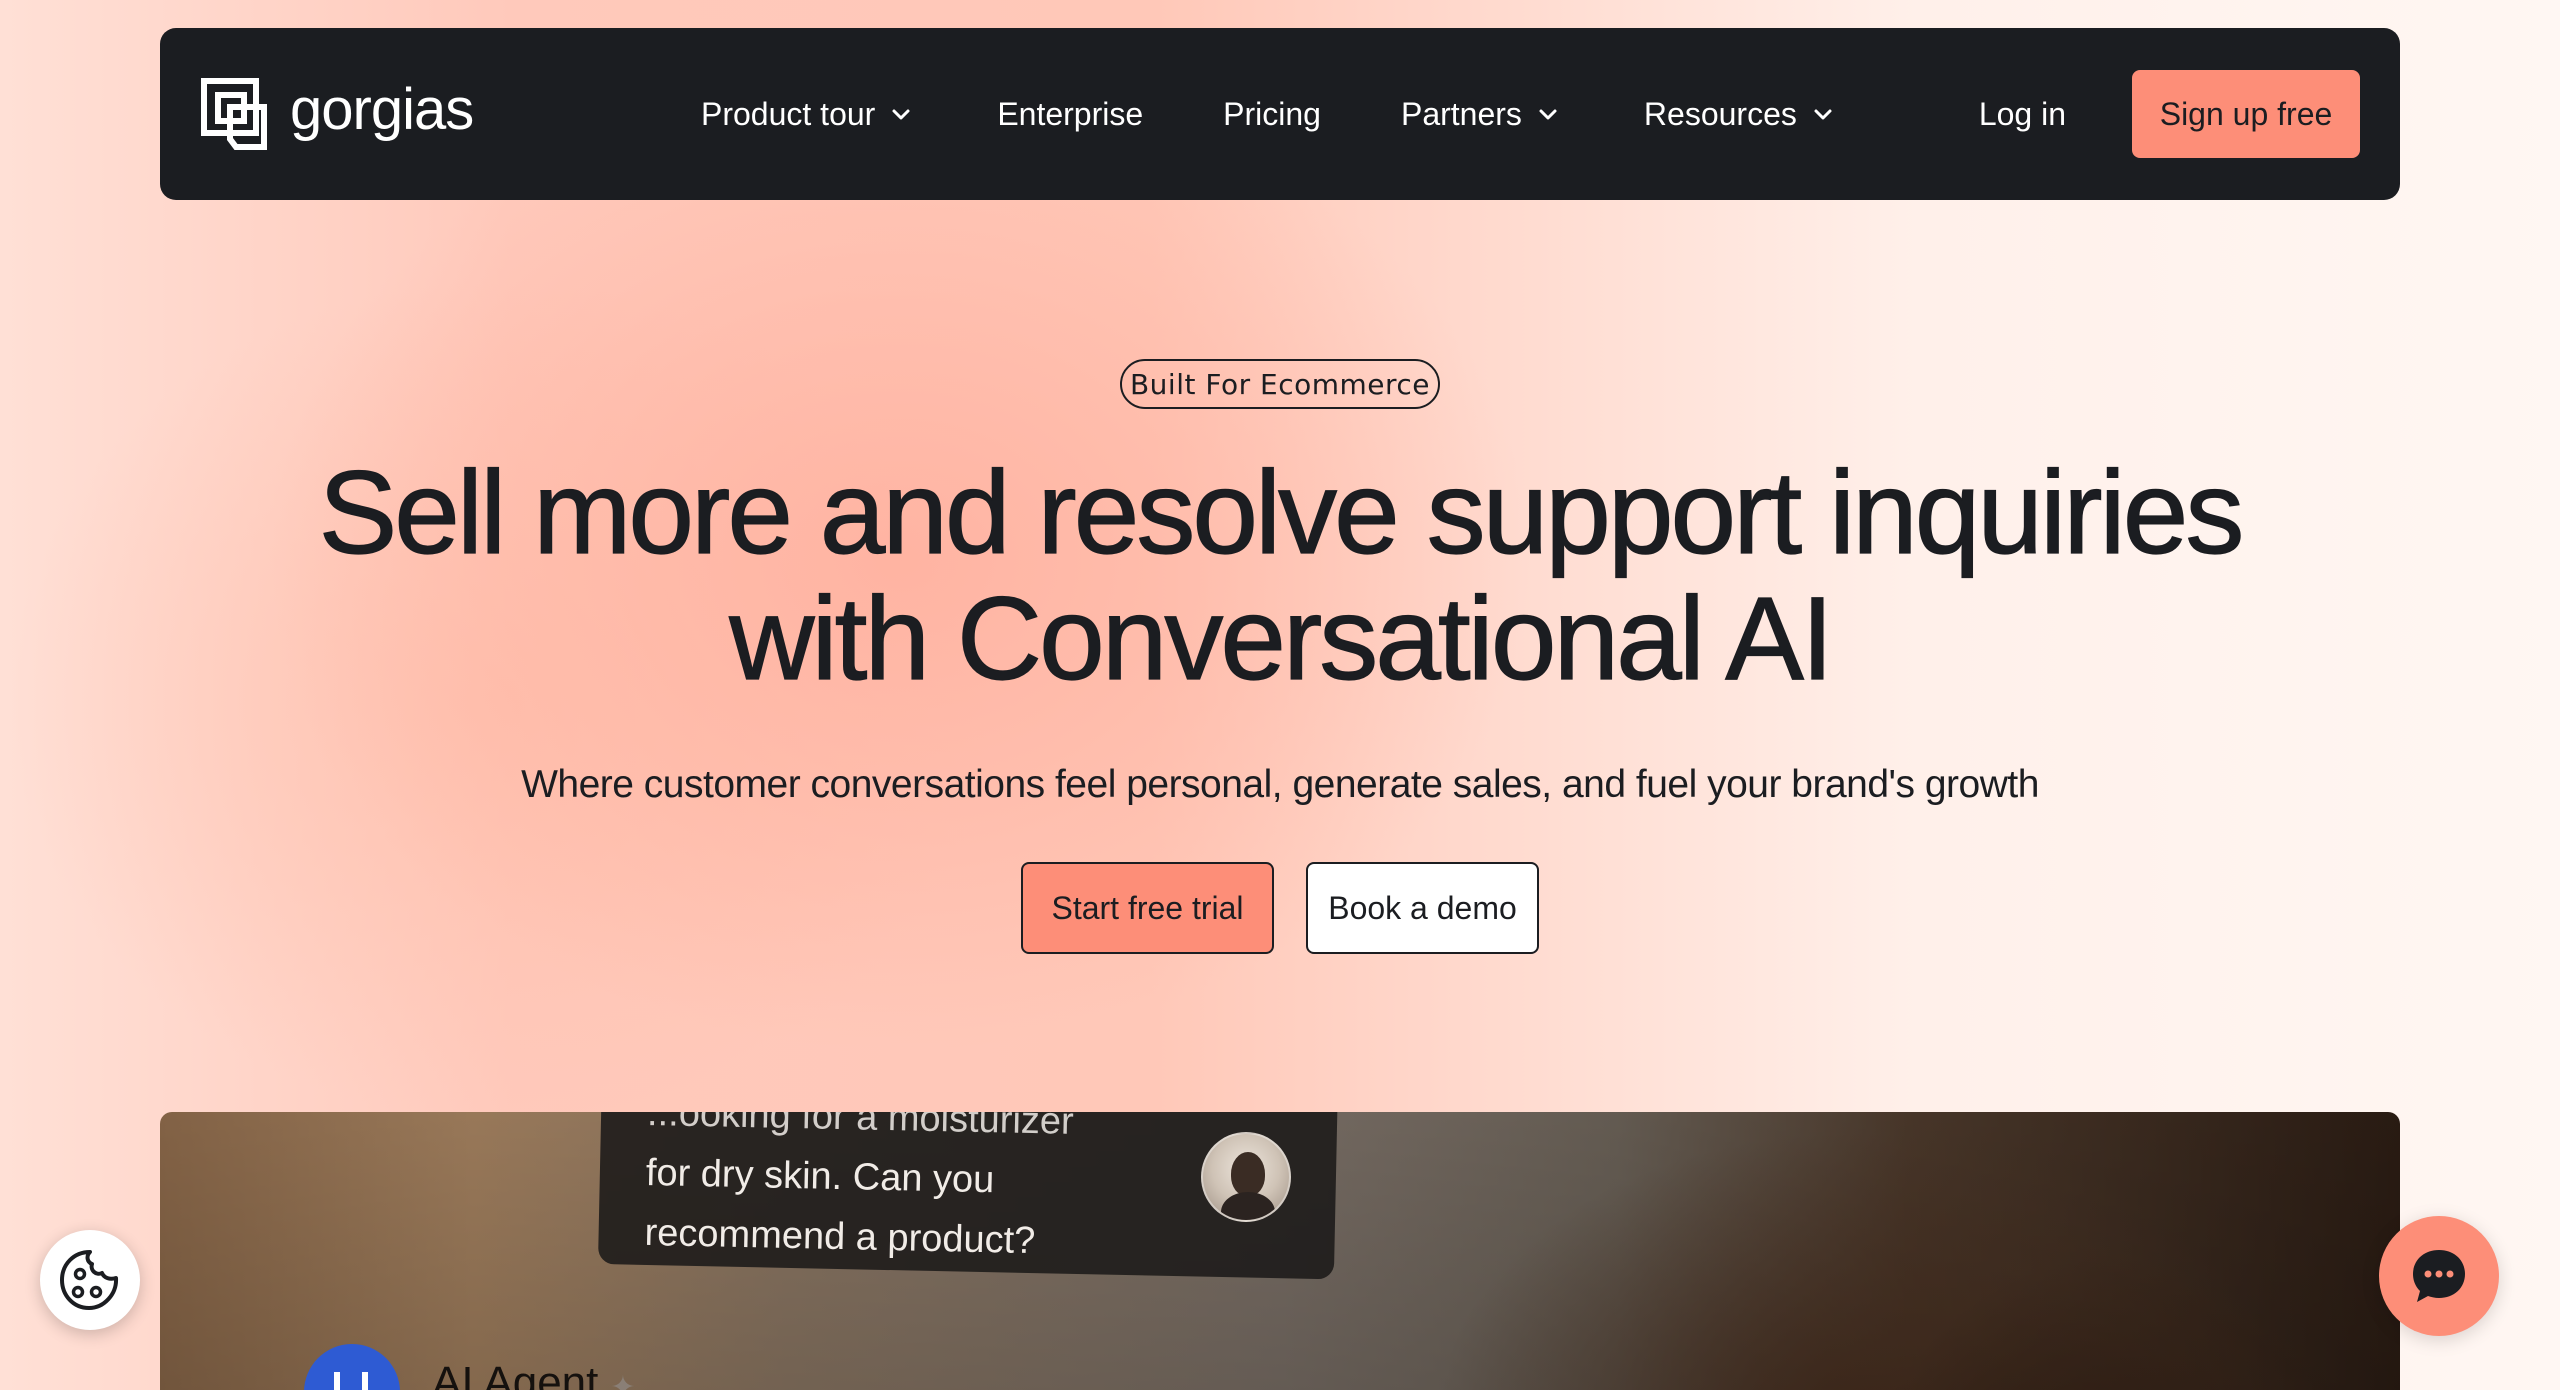 The height and width of the screenshot is (1390, 2560). I want to click on chat-launcher-button, so click(2439, 1276).